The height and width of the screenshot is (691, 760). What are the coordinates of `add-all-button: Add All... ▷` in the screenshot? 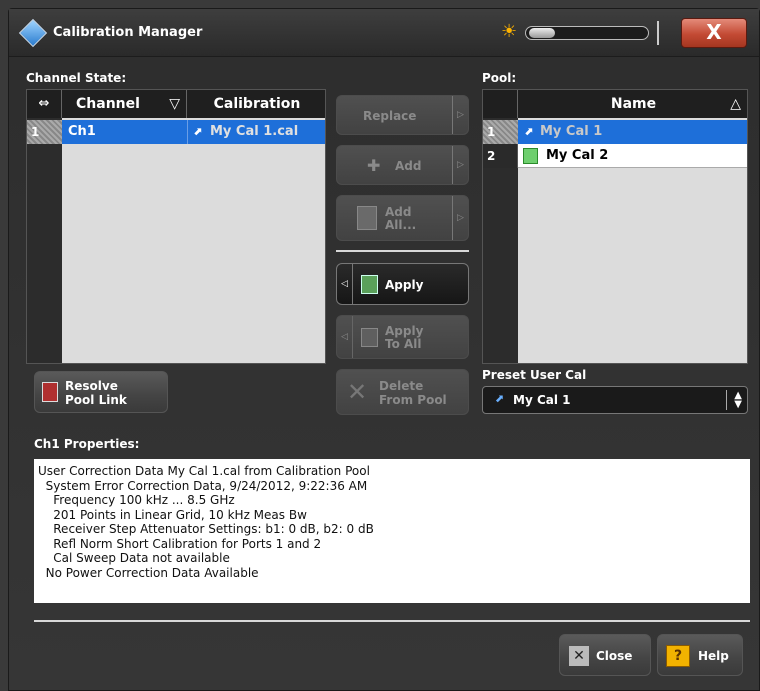 It's located at (402, 218).